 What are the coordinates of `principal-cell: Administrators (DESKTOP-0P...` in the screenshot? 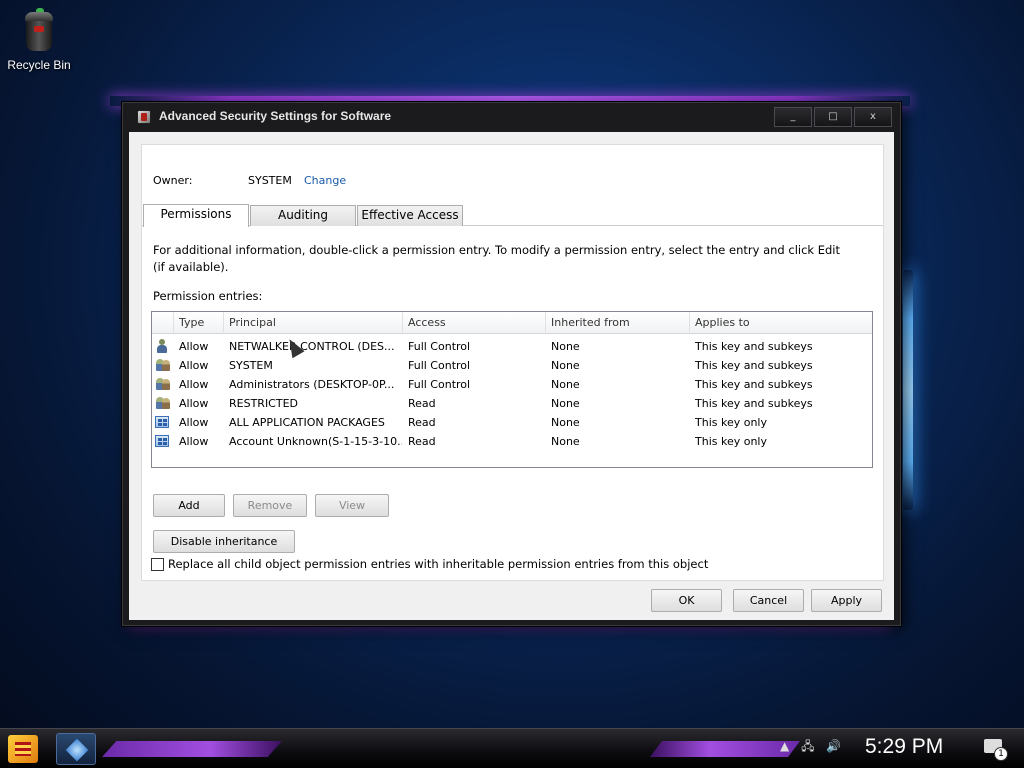 It's located at (312, 384).